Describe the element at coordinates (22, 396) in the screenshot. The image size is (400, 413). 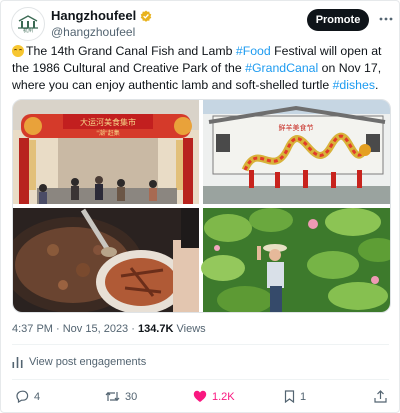
I see `reply-icon` at that location.